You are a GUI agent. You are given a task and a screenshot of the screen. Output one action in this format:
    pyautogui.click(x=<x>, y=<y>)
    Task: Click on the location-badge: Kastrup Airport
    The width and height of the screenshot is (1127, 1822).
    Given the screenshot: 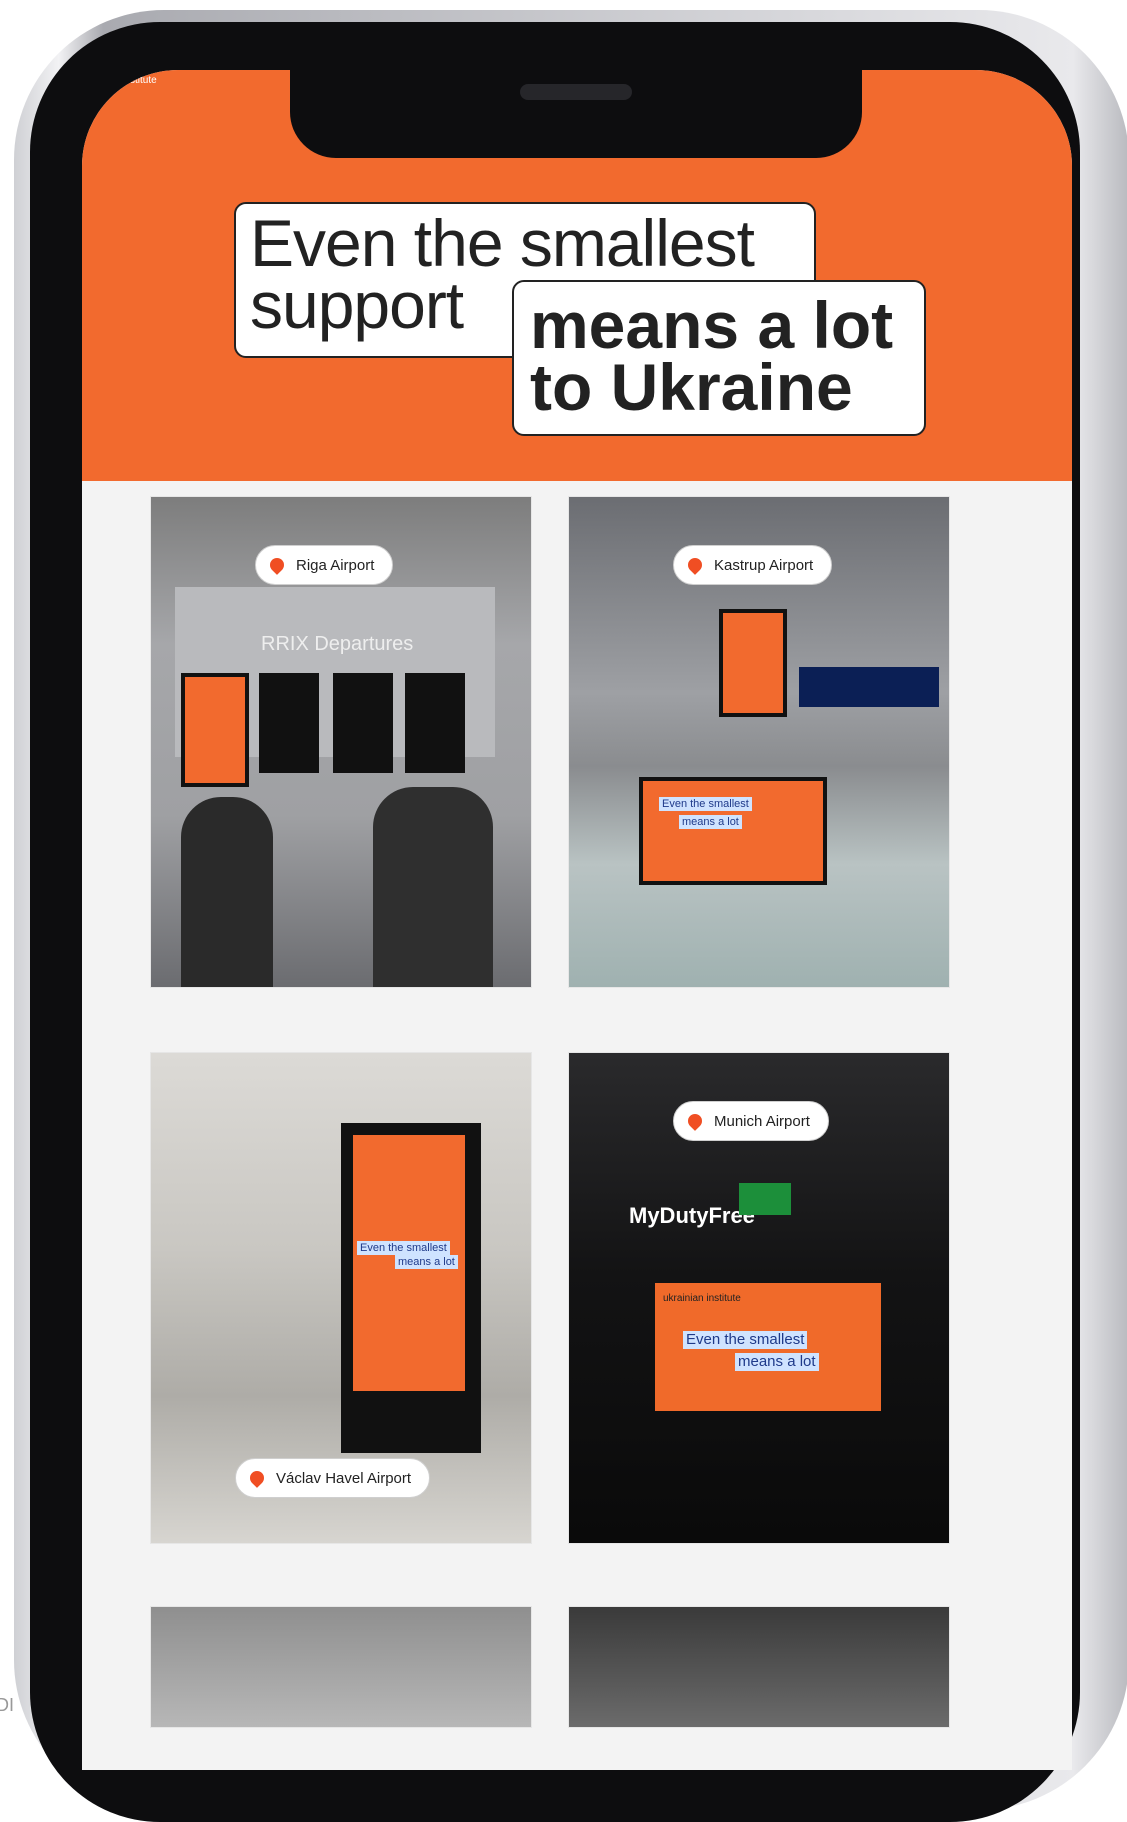 What is the action you would take?
    pyautogui.click(x=753, y=565)
    